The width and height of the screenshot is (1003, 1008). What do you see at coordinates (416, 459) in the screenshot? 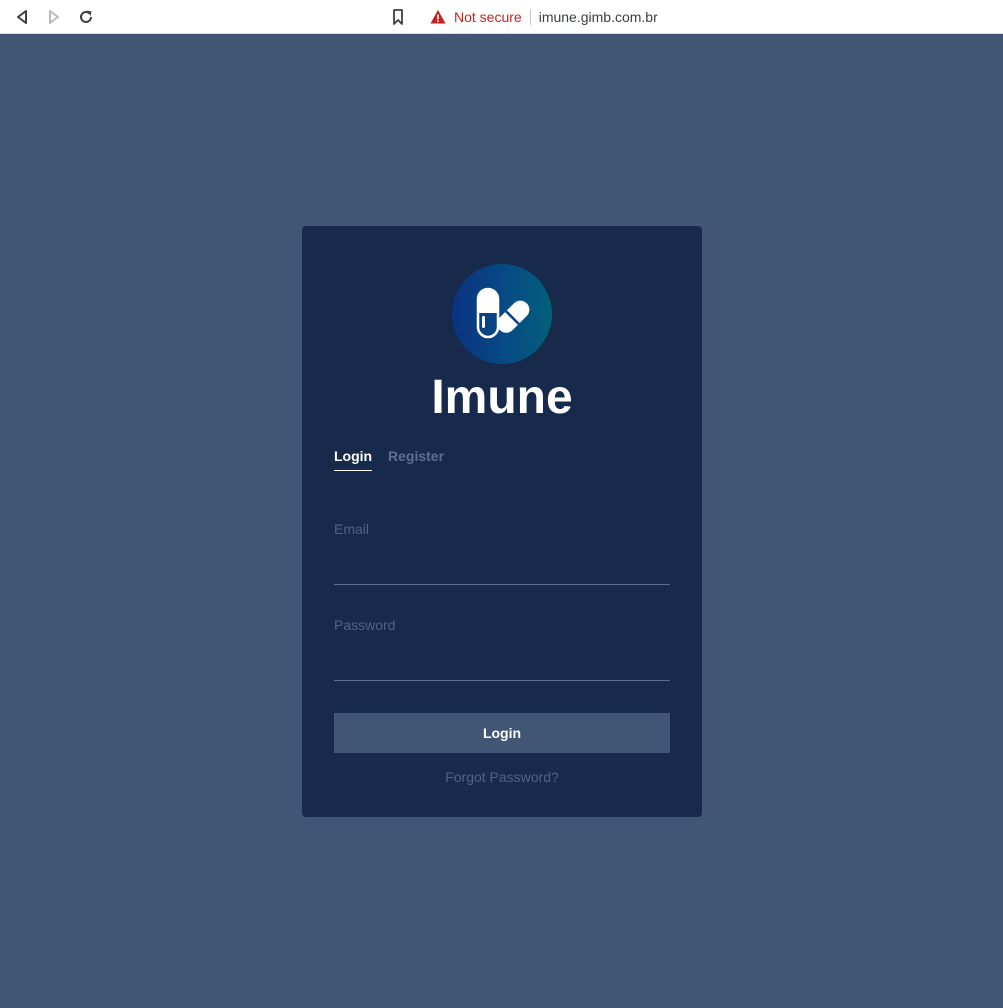
I see `tab-register: Register` at bounding box center [416, 459].